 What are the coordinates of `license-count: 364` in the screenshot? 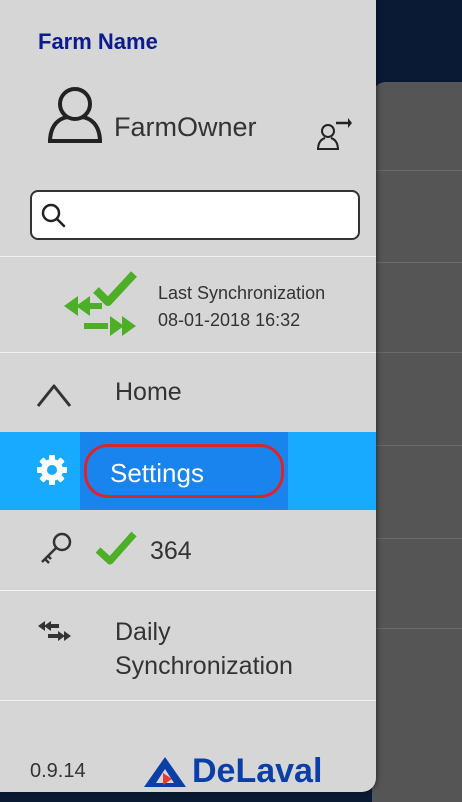 It's located at (171, 551).